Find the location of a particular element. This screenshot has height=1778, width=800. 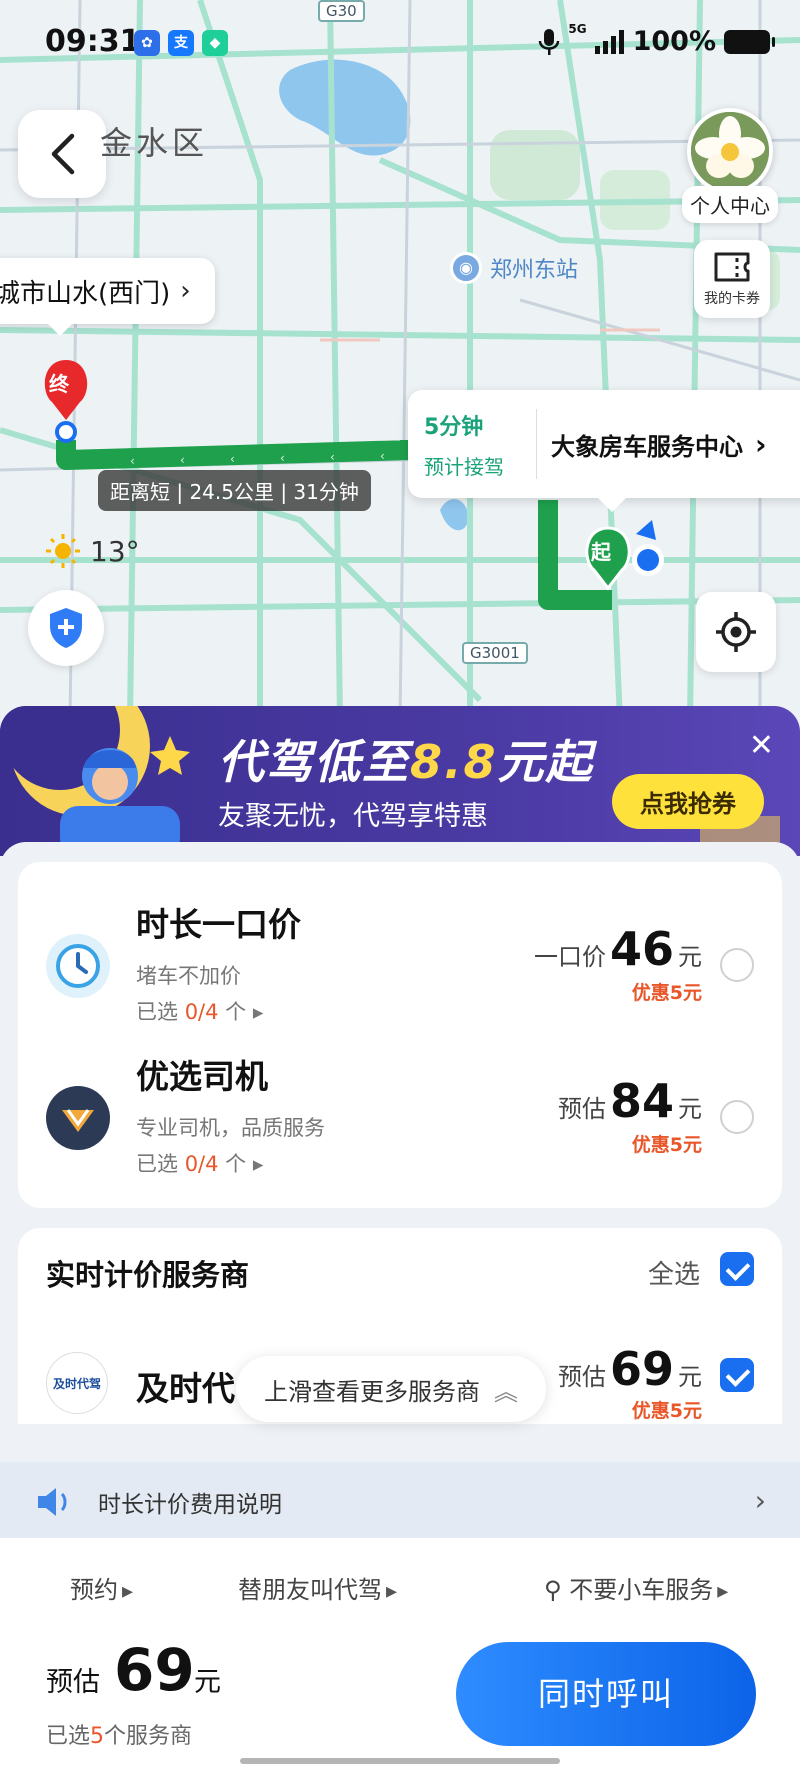

microphone-icon is located at coordinates (549, 41).